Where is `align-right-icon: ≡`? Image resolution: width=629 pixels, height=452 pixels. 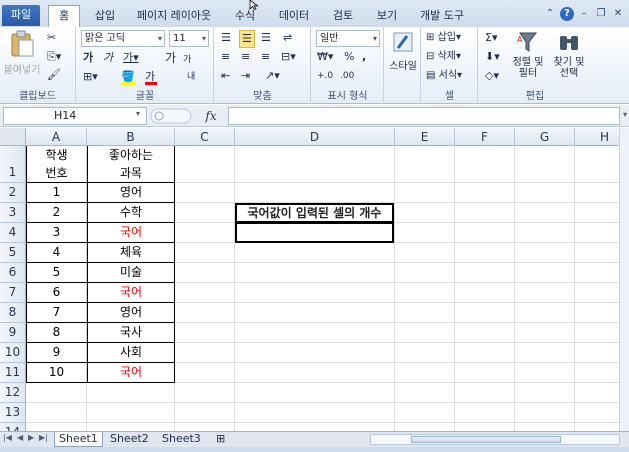
align-right-icon: ≡ is located at coordinates (265, 57).